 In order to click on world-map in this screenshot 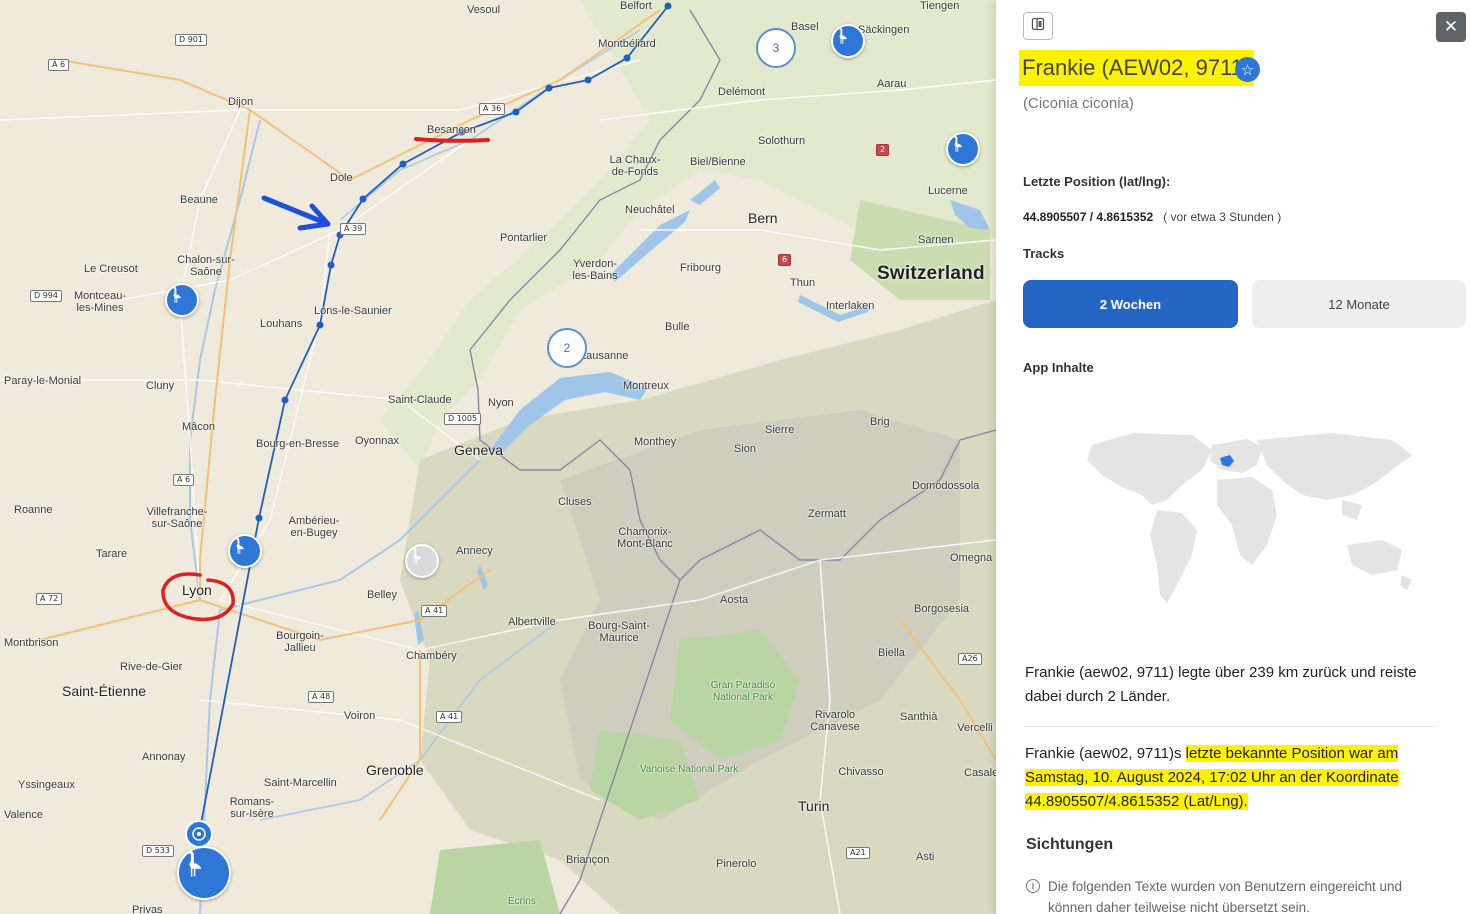, I will do `click(1249, 518)`.